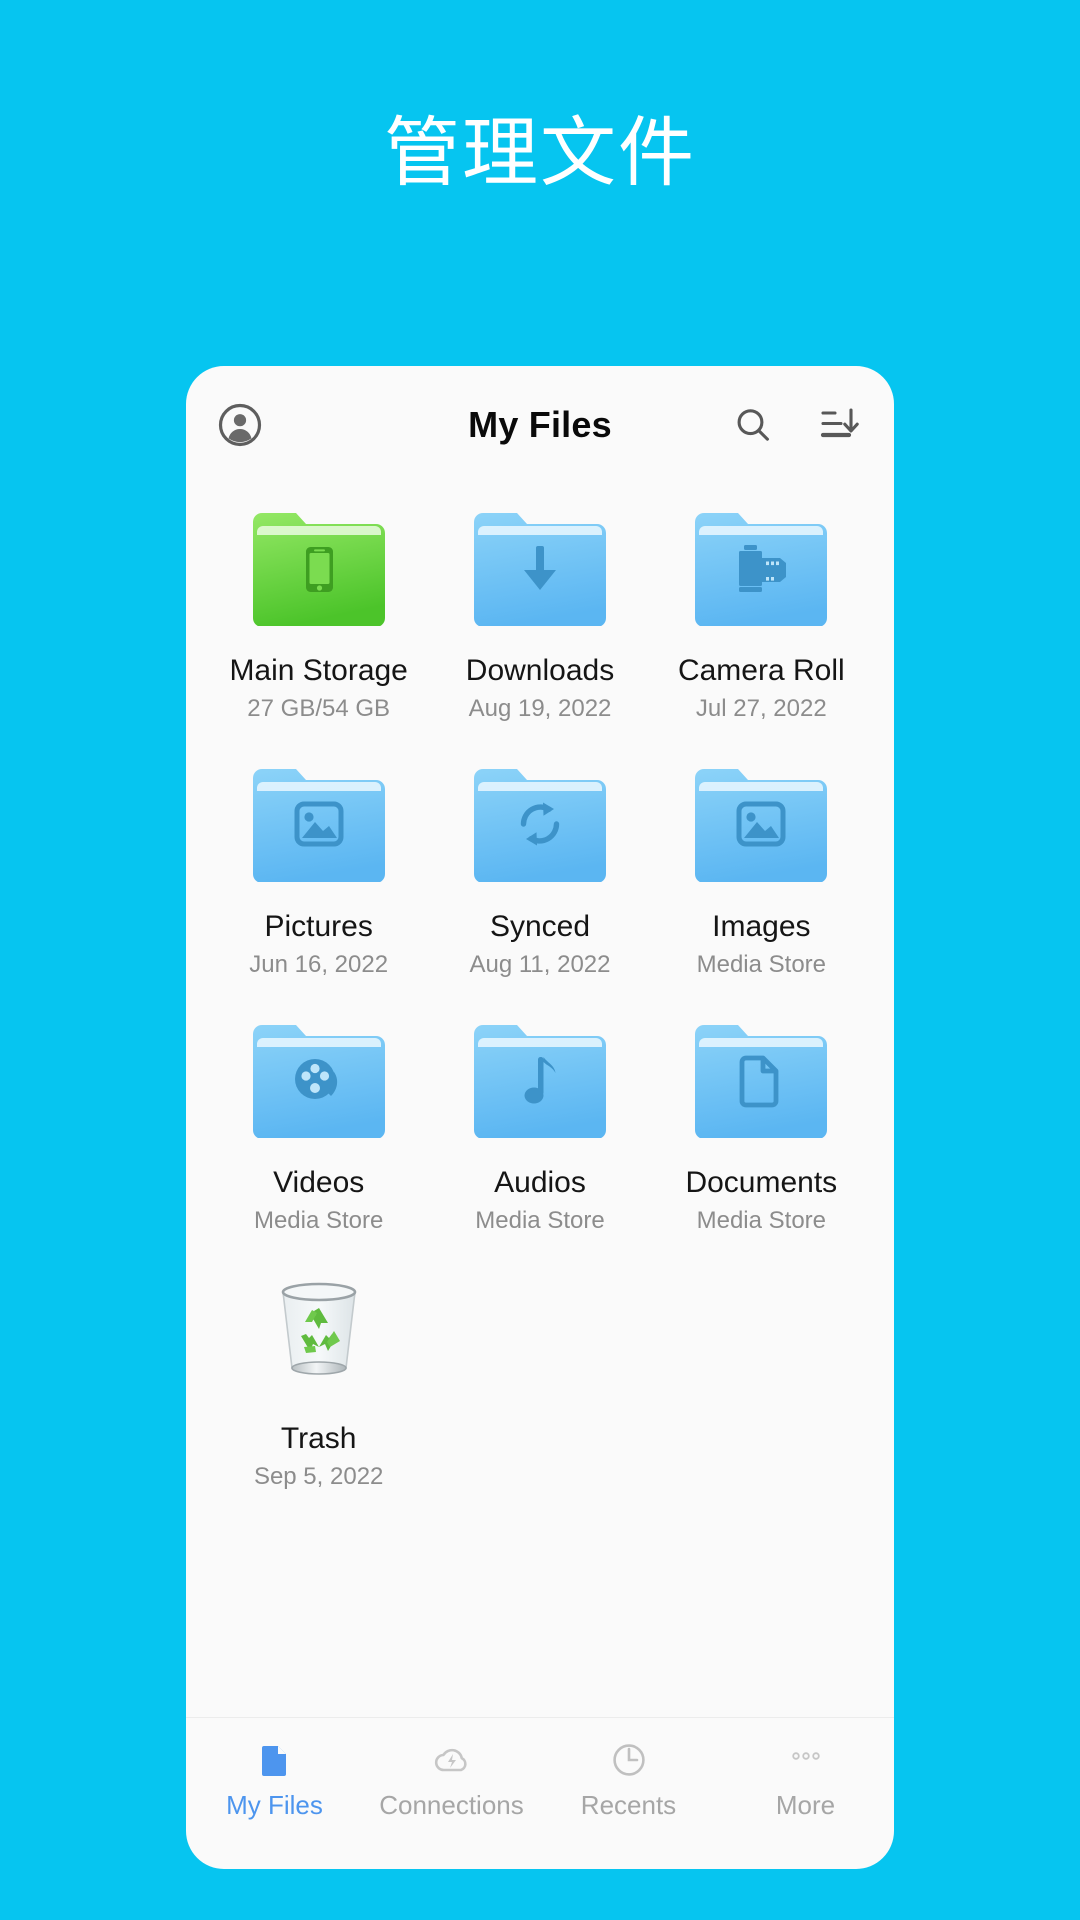  What do you see at coordinates (319, 964) in the screenshot?
I see `file-item-meta: Jun 16, 2022` at bounding box center [319, 964].